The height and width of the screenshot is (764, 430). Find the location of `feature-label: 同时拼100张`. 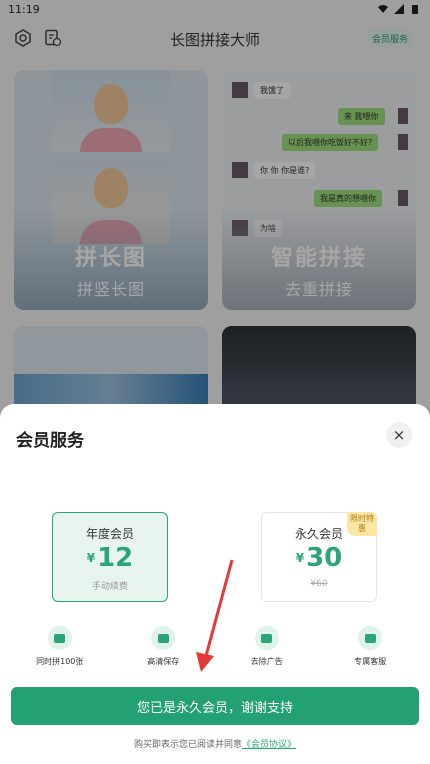

feature-label: 同时拼100张 is located at coordinates (60, 661).